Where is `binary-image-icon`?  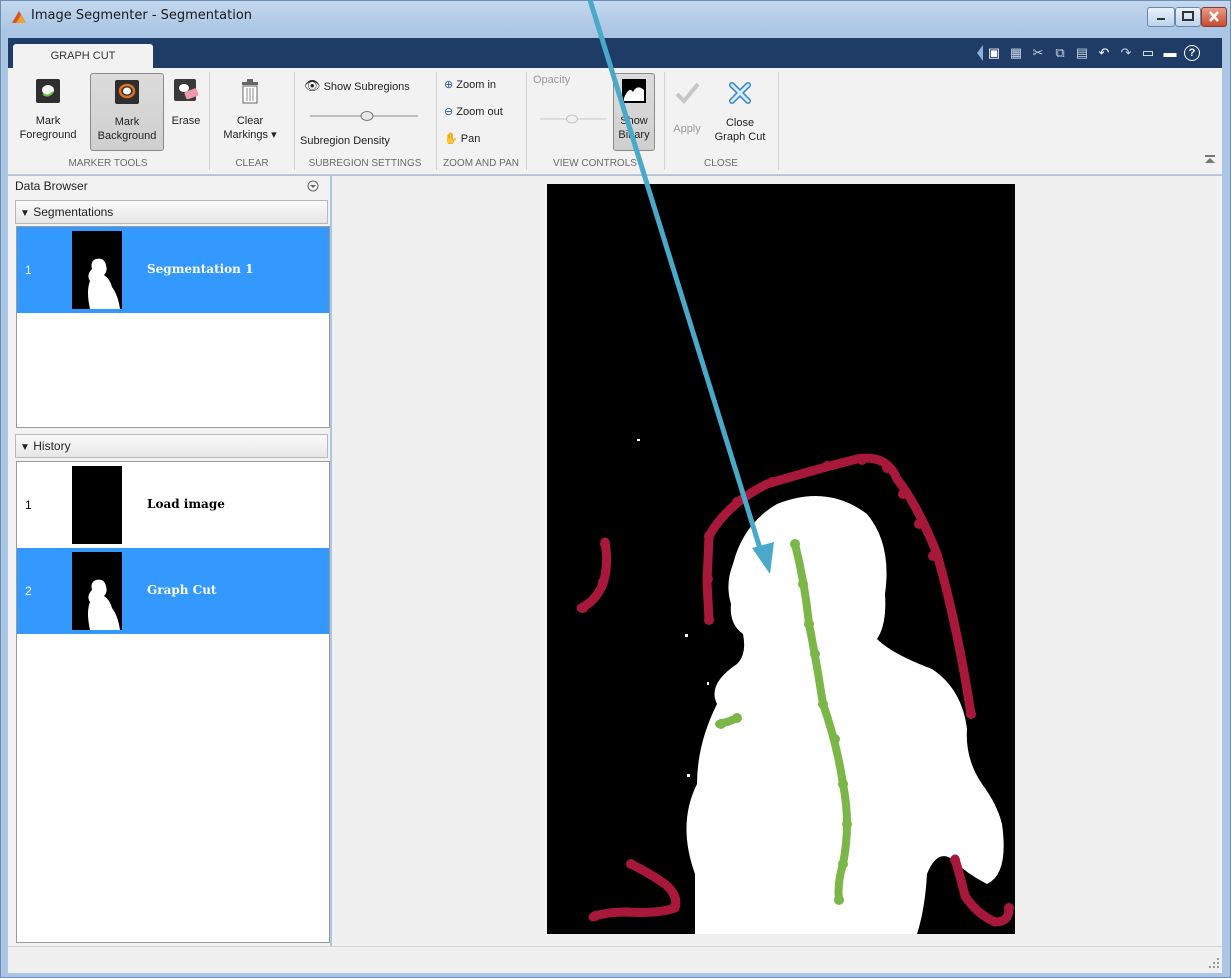
binary-image-icon is located at coordinates (634, 91).